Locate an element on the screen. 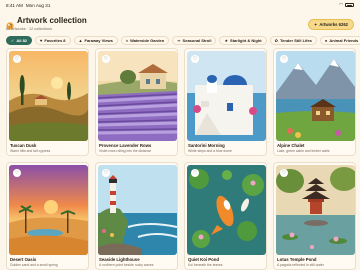 The image size is (360, 270). chip-faraway-views: ▲ Faraway Views is located at coordinates (95, 40).